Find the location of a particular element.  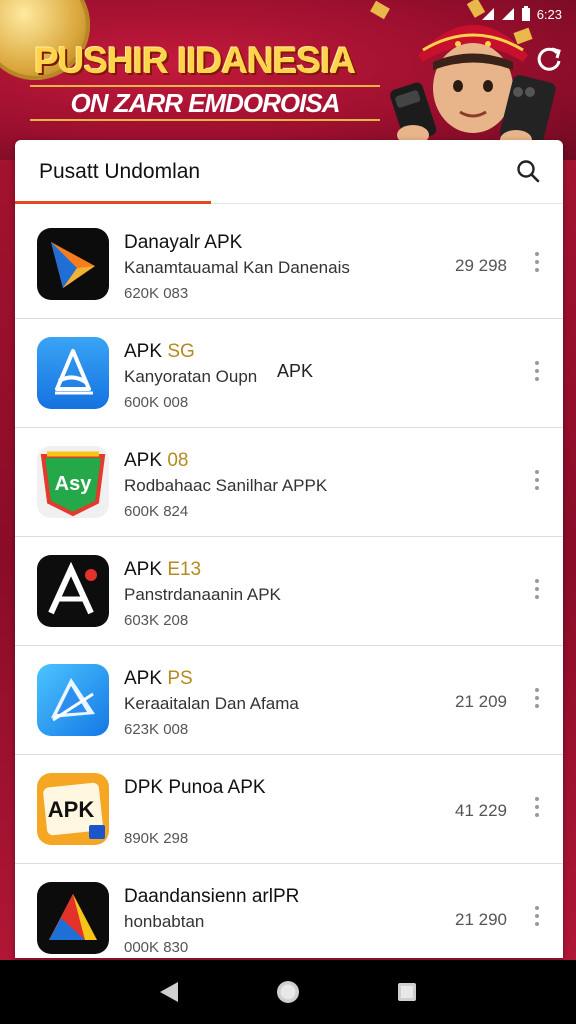

app-size: 600K 824 is located at coordinates (156, 511).